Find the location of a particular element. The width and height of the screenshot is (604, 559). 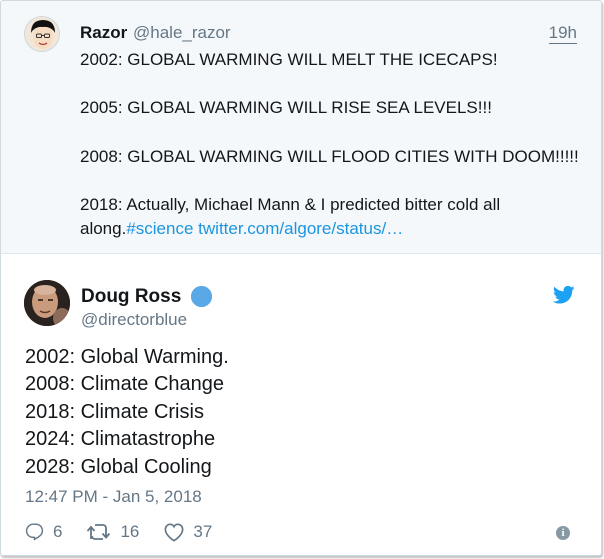

quoted-author-handle: @hale_razor is located at coordinates (182, 33).